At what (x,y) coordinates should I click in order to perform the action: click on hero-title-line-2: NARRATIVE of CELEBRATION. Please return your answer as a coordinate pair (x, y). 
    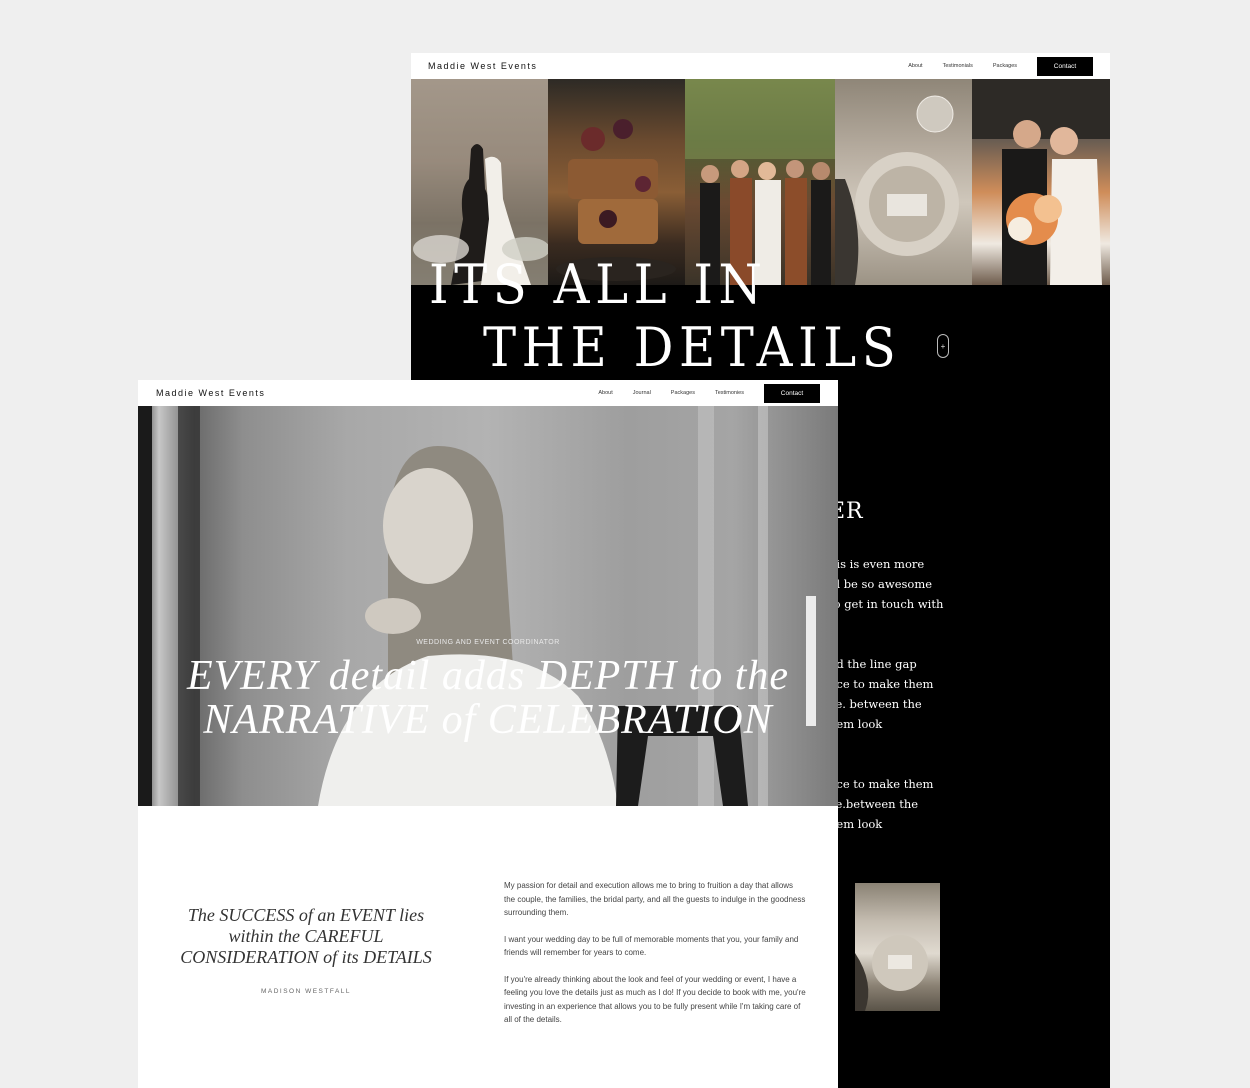
    Looking at the image, I should click on (488, 720).